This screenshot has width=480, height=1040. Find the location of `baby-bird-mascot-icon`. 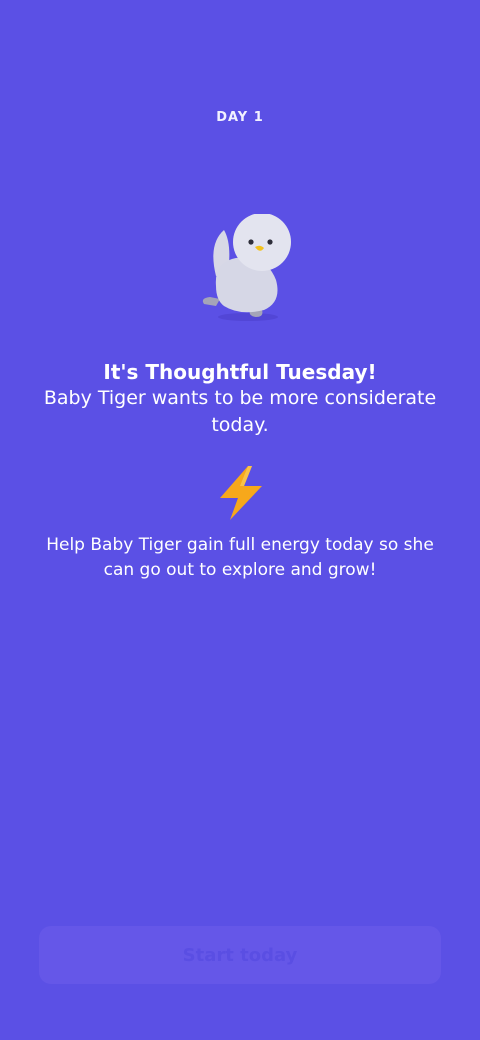

baby-bird-mascot-icon is located at coordinates (246, 267).